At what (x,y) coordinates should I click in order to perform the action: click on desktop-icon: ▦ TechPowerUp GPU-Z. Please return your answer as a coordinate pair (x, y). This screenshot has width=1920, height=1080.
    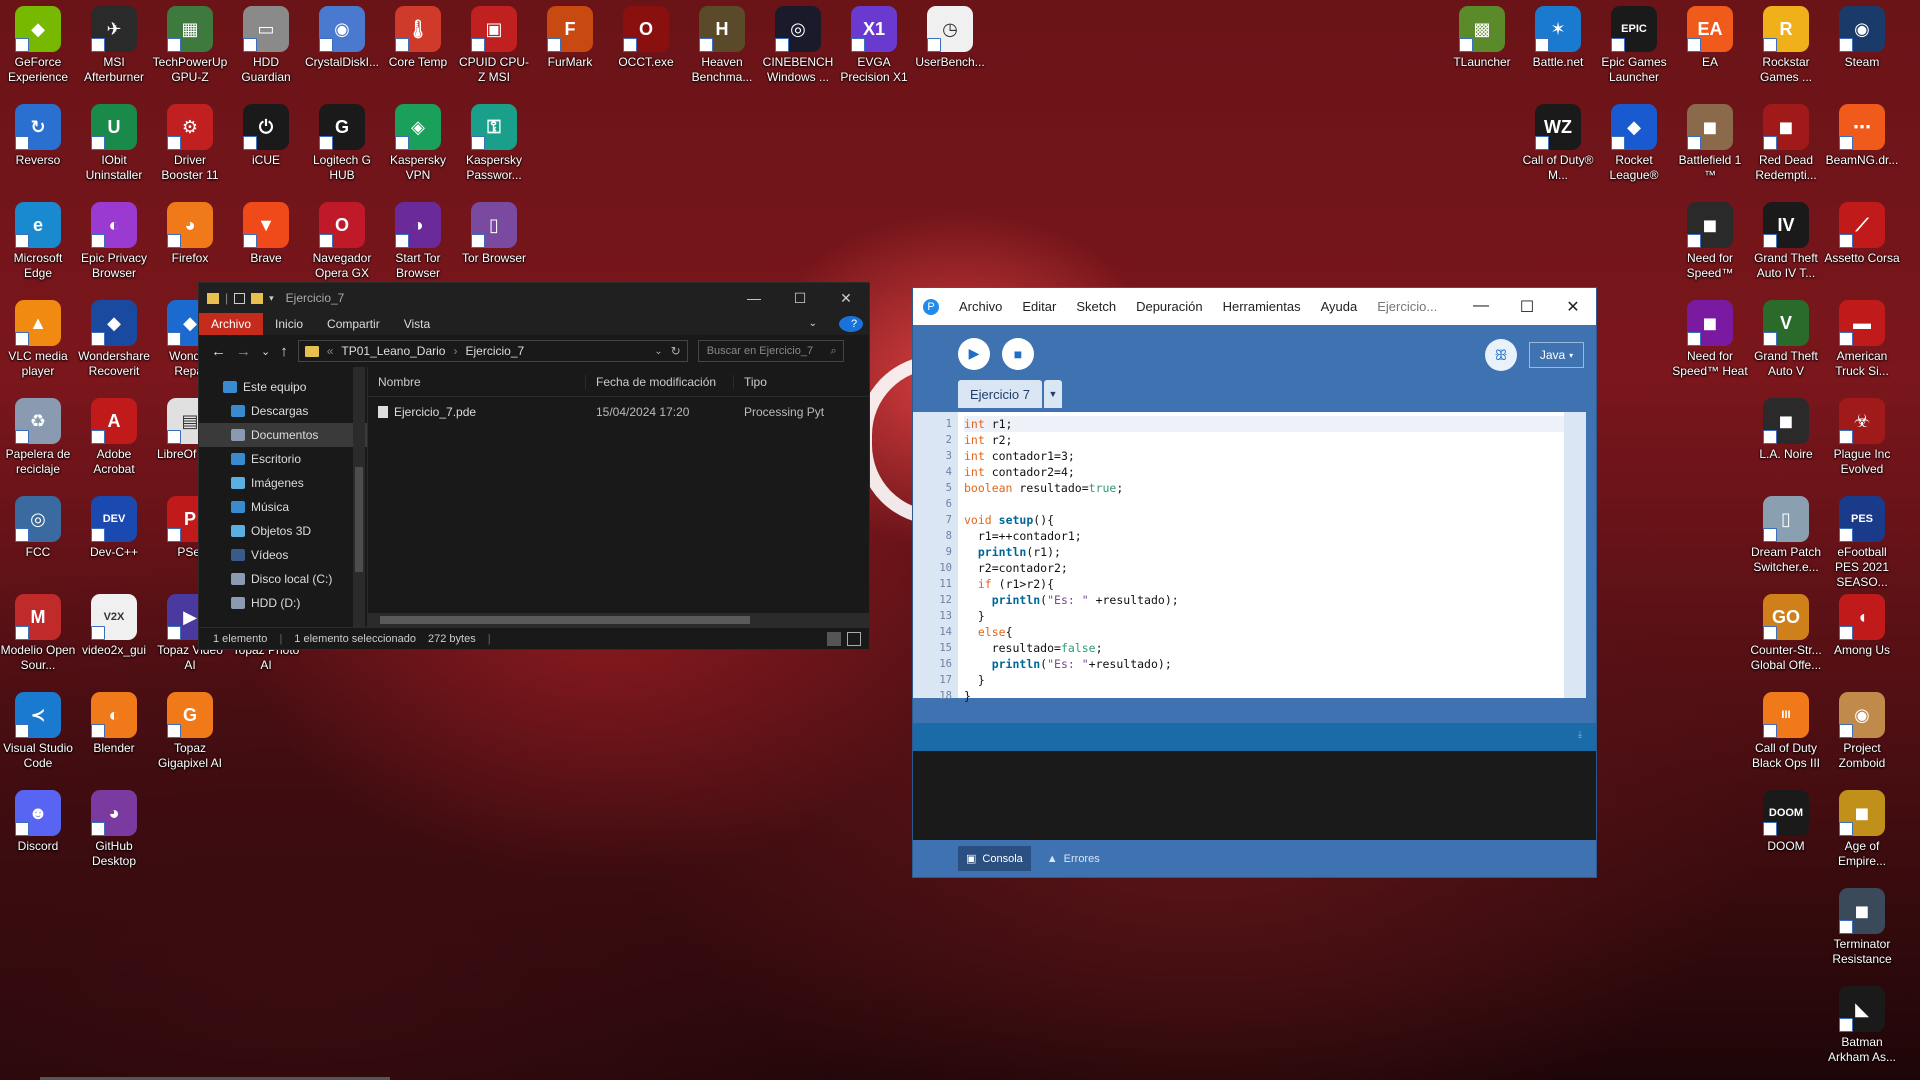
    Looking at the image, I should click on (190, 45).